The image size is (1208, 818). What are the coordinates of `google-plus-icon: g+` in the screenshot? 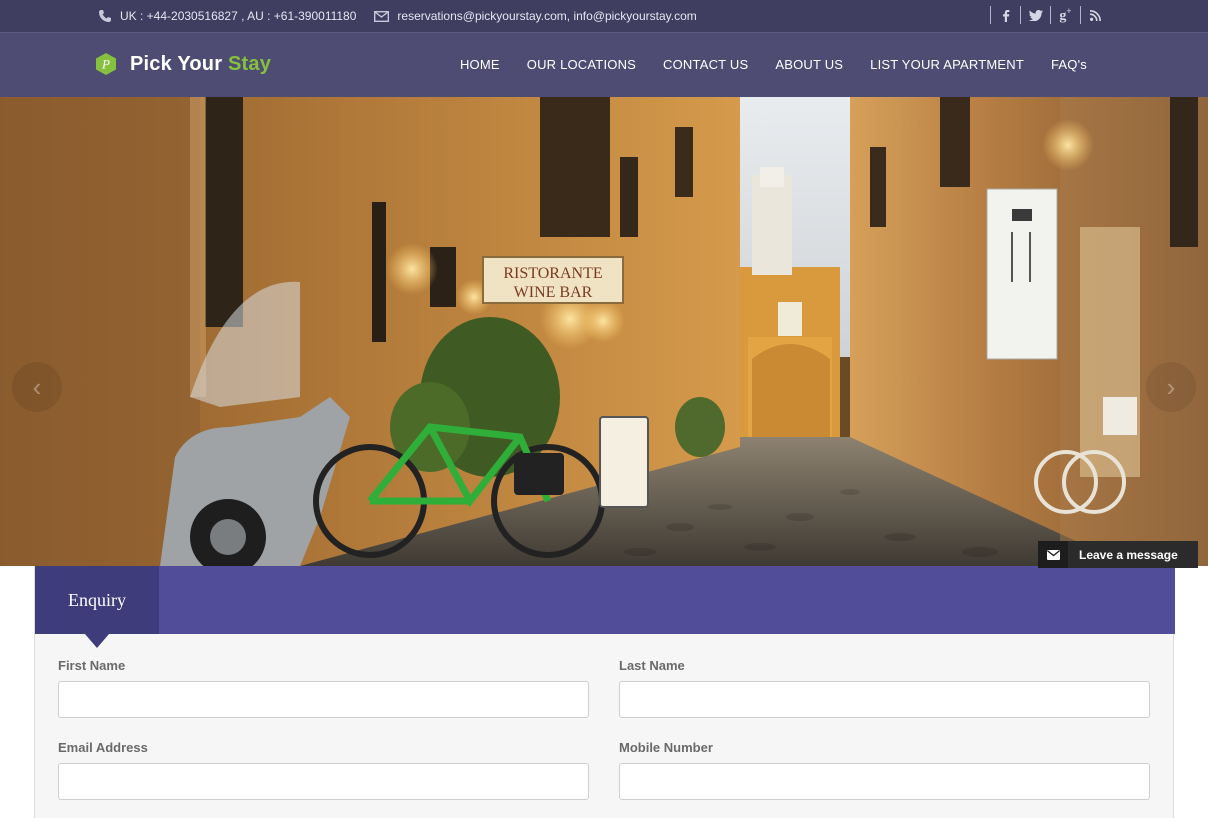 It's located at (1065, 15).